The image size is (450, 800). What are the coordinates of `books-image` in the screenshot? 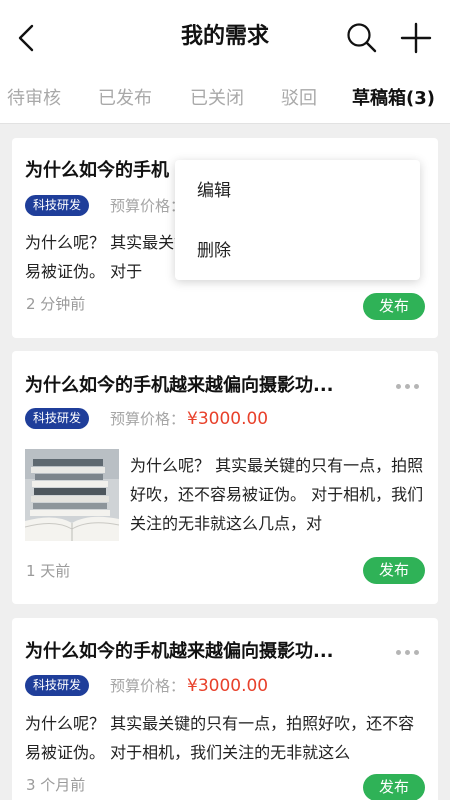 It's located at (72, 495).